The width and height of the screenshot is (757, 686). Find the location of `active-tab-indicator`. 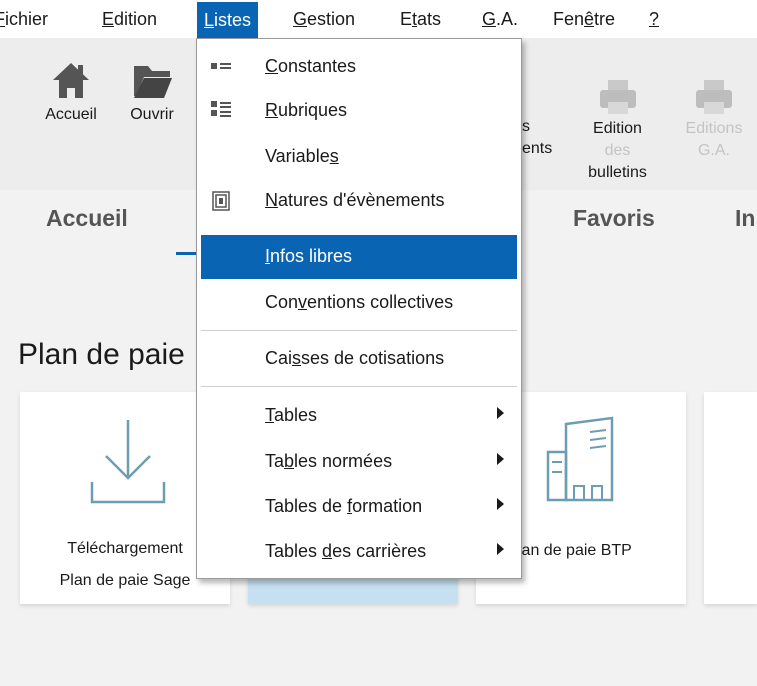

active-tab-indicator is located at coordinates (187, 253).